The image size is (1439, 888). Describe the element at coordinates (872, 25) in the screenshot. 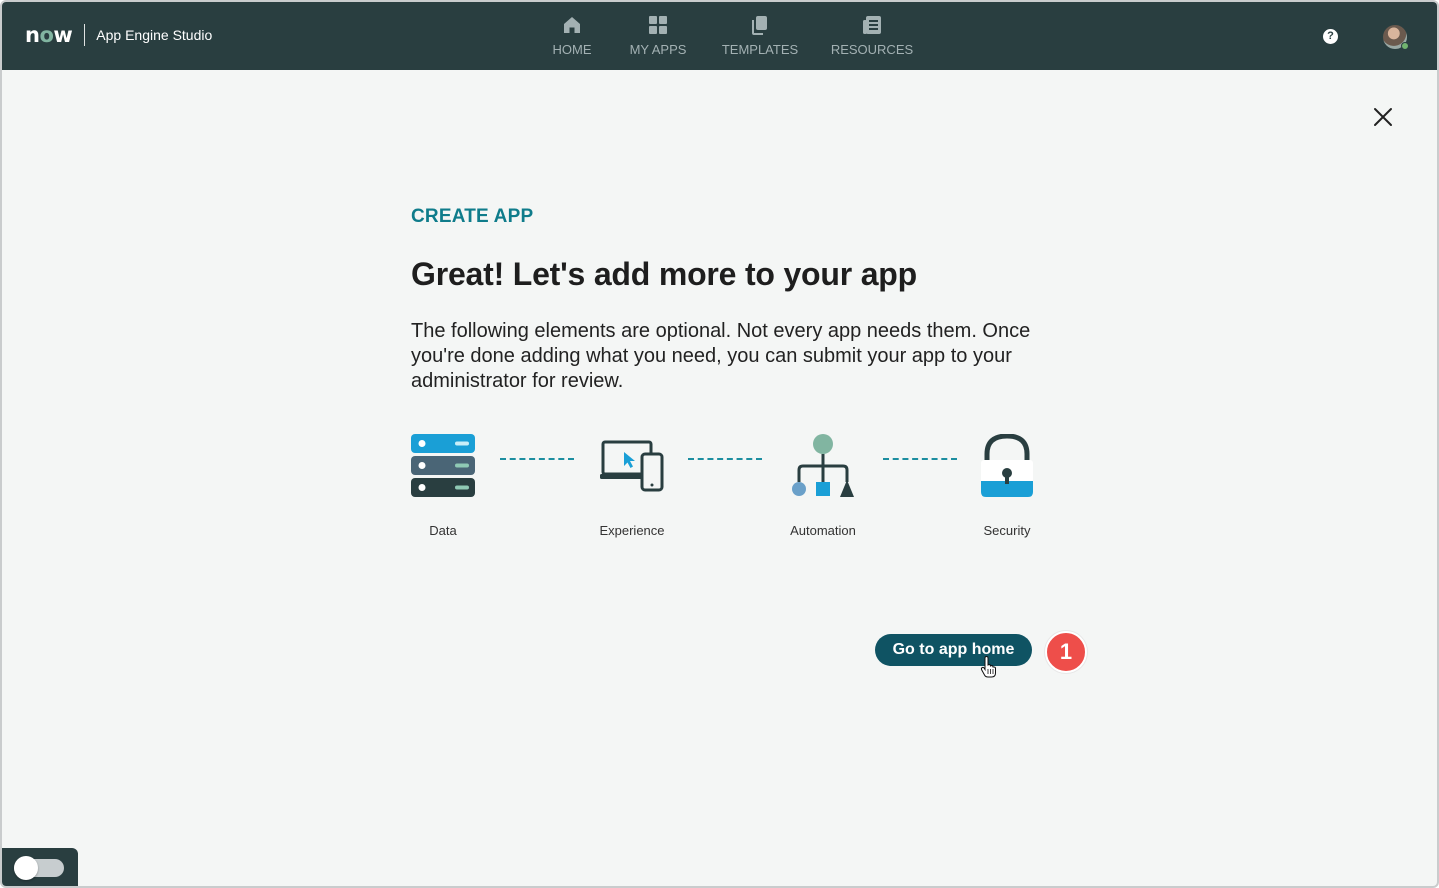

I see `document-icon` at that location.